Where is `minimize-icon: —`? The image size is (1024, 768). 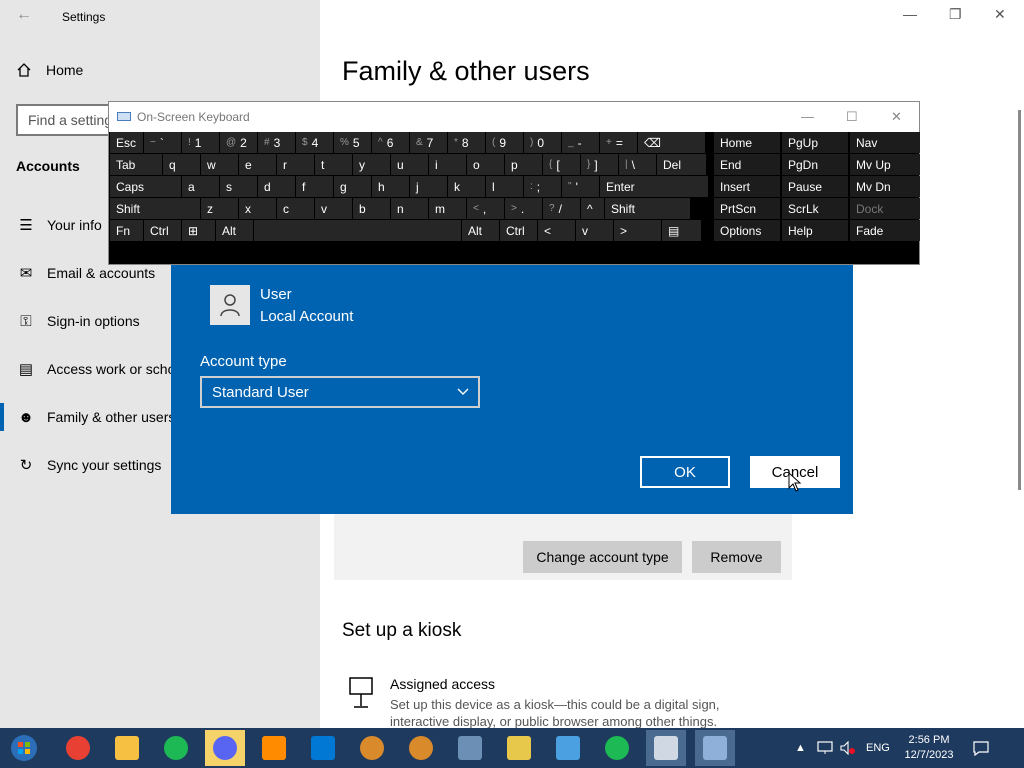
minimize-icon: — is located at coordinates (910, 14).